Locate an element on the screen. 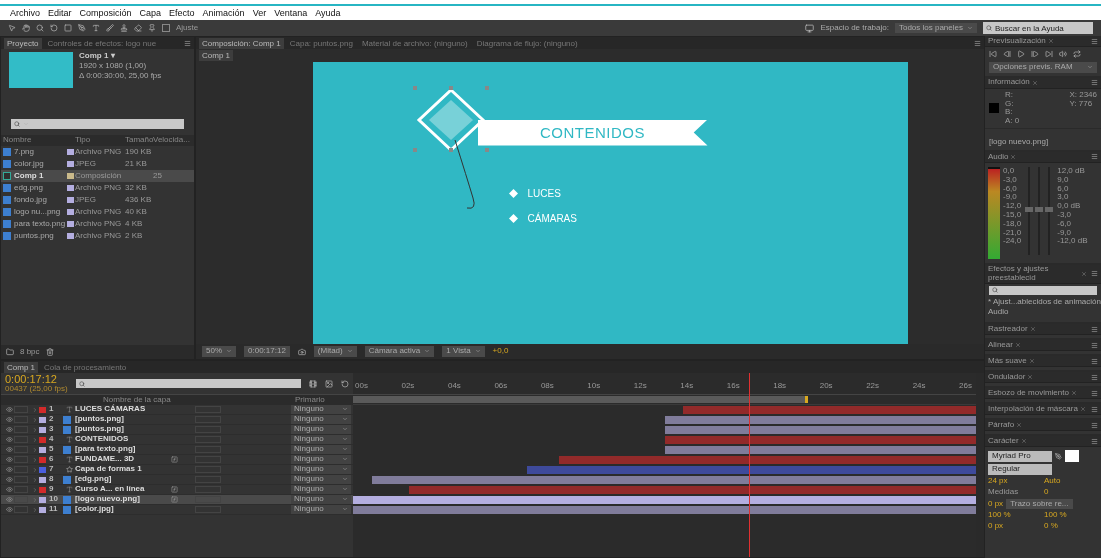 Image resolution: width=1101 pixels, height=558 pixels. ruler-label: 06s is located at coordinates (501, 386).